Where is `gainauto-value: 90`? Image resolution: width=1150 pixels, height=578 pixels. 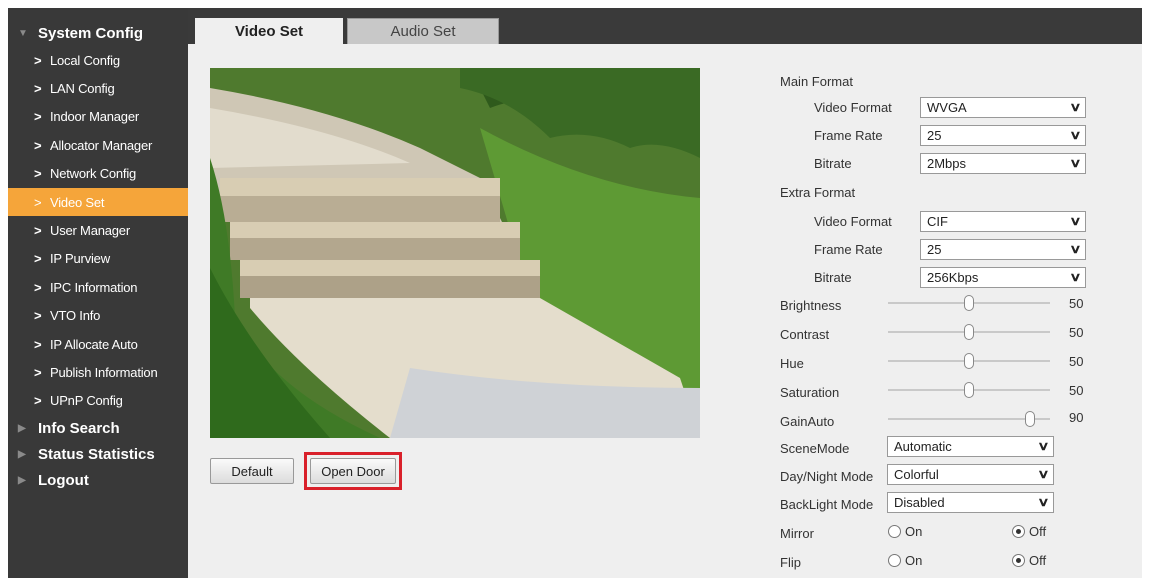 gainauto-value: 90 is located at coordinates (1076, 417).